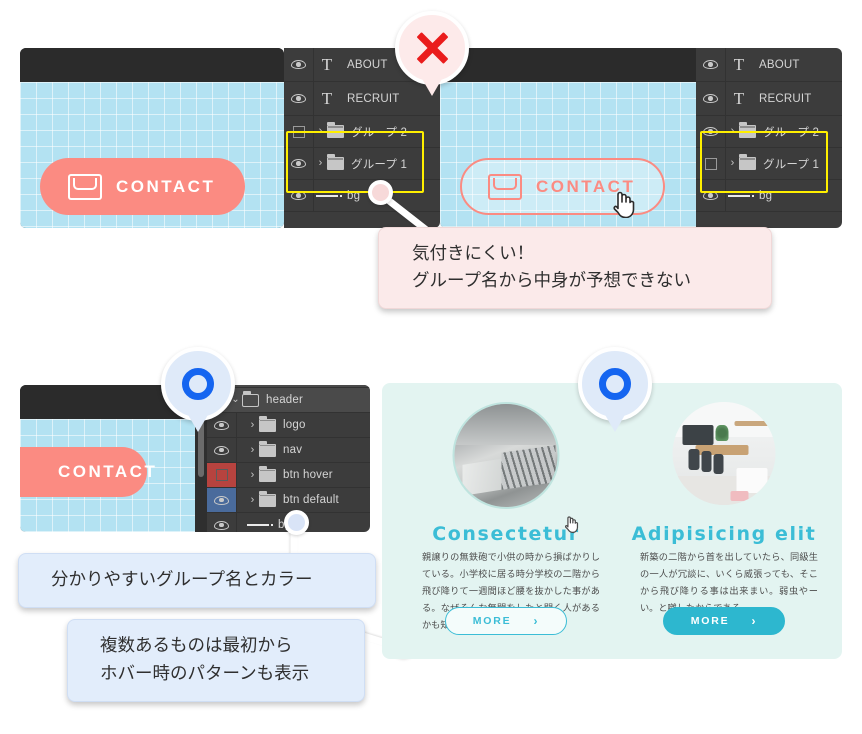 This screenshot has width=862, height=734. What do you see at coordinates (198, 384) in the screenshot?
I see `circle-mark-icon` at bounding box center [198, 384].